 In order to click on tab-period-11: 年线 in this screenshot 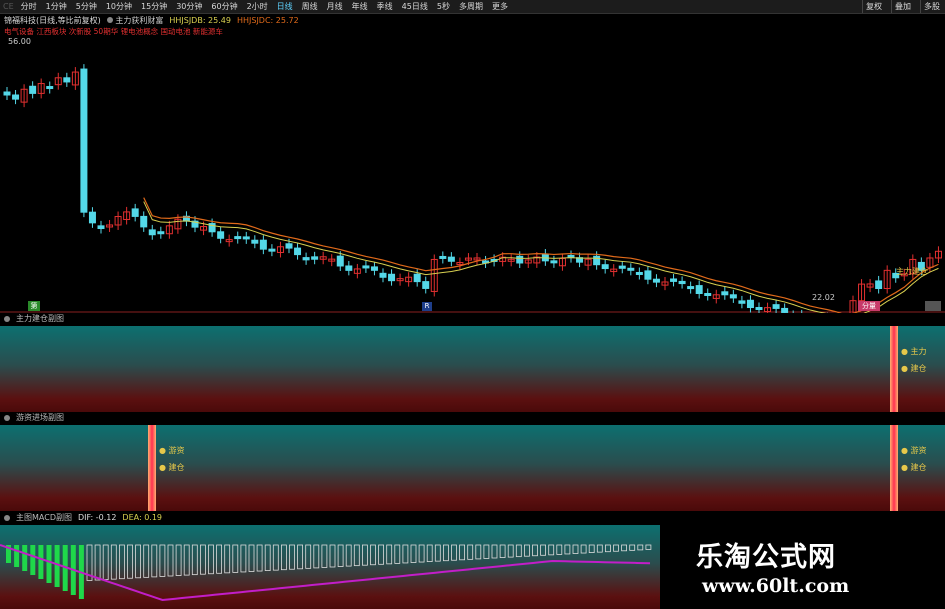, I will do `click(360, 6)`.